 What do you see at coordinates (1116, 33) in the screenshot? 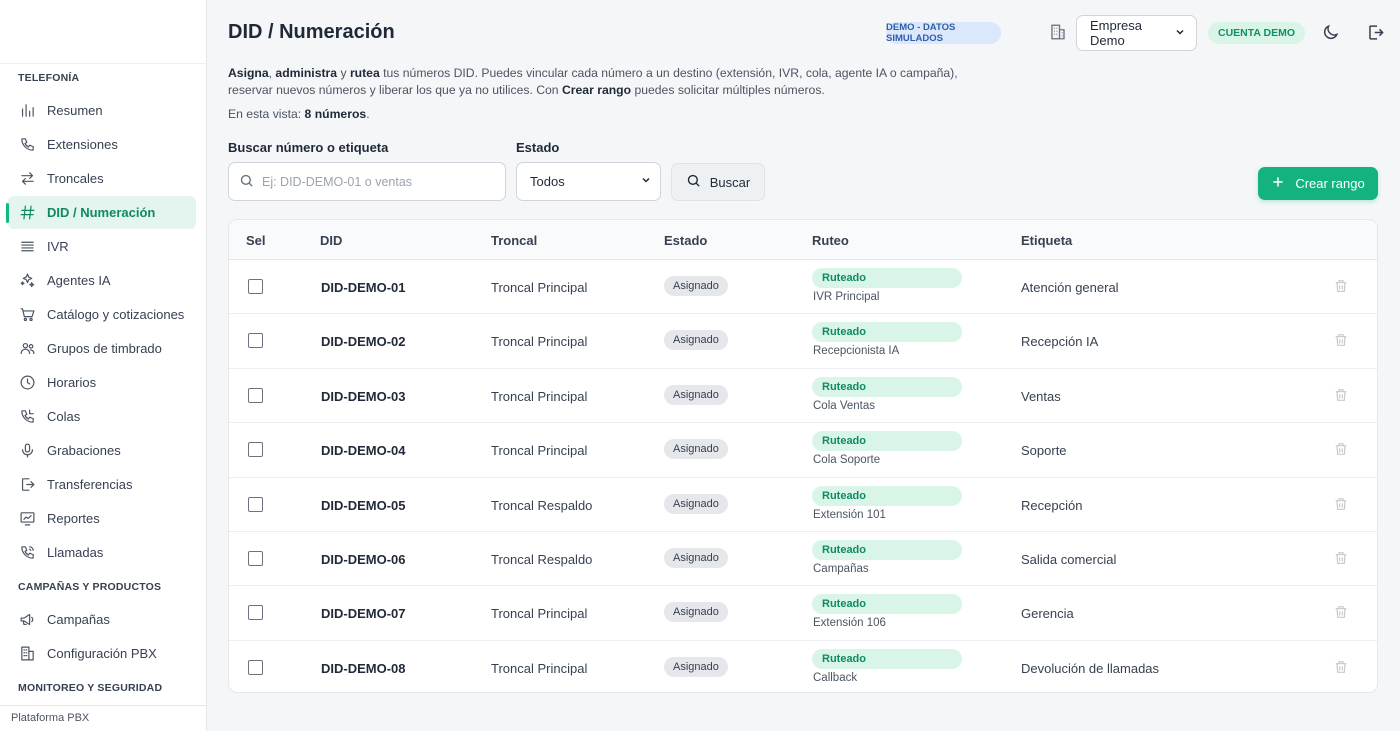
I see `company-select-value: Empresa Demo` at bounding box center [1116, 33].